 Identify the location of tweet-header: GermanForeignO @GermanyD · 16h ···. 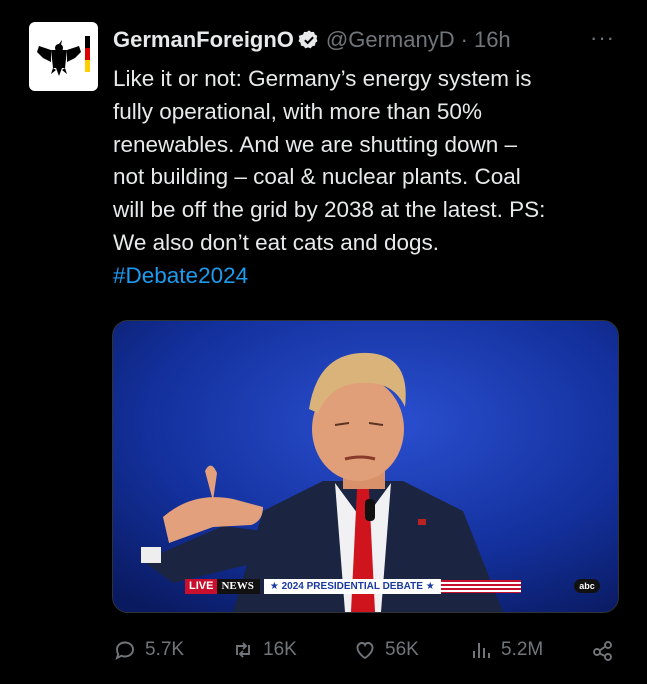
(373, 40).